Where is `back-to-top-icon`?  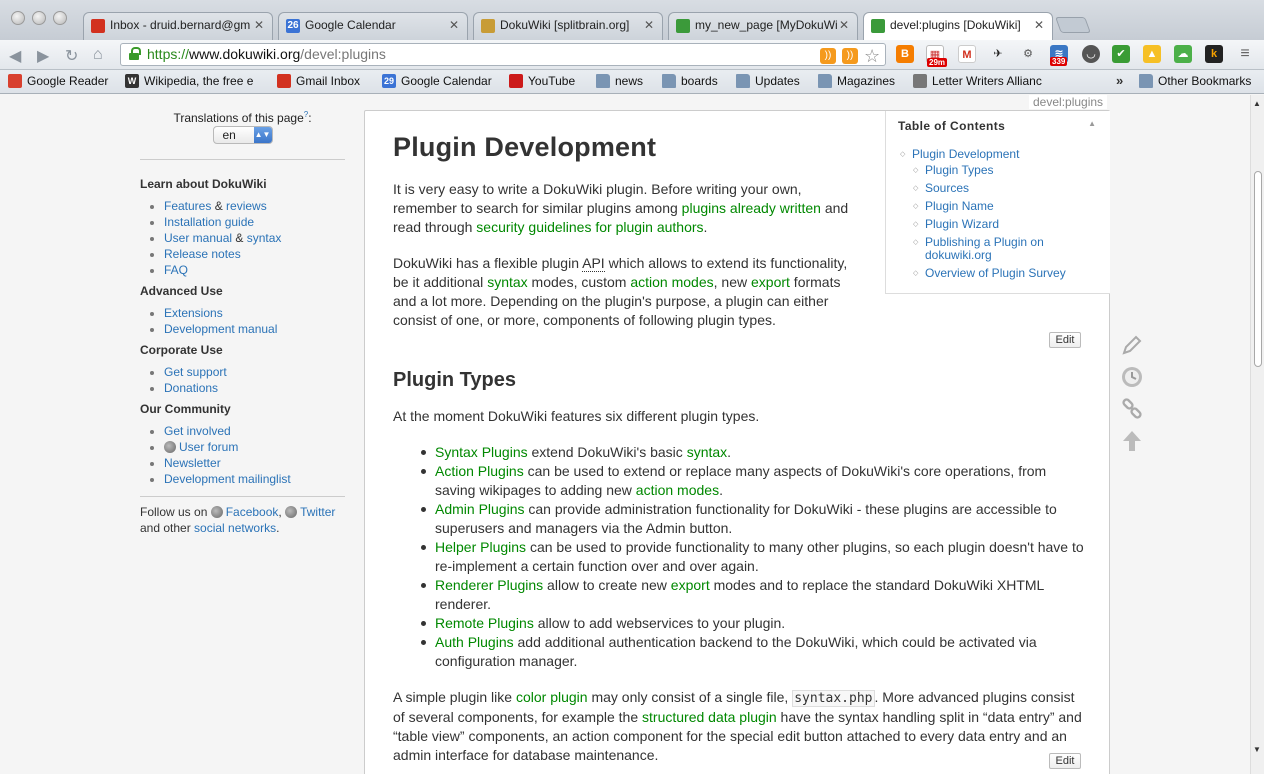 back-to-top-icon is located at coordinates (1132, 441).